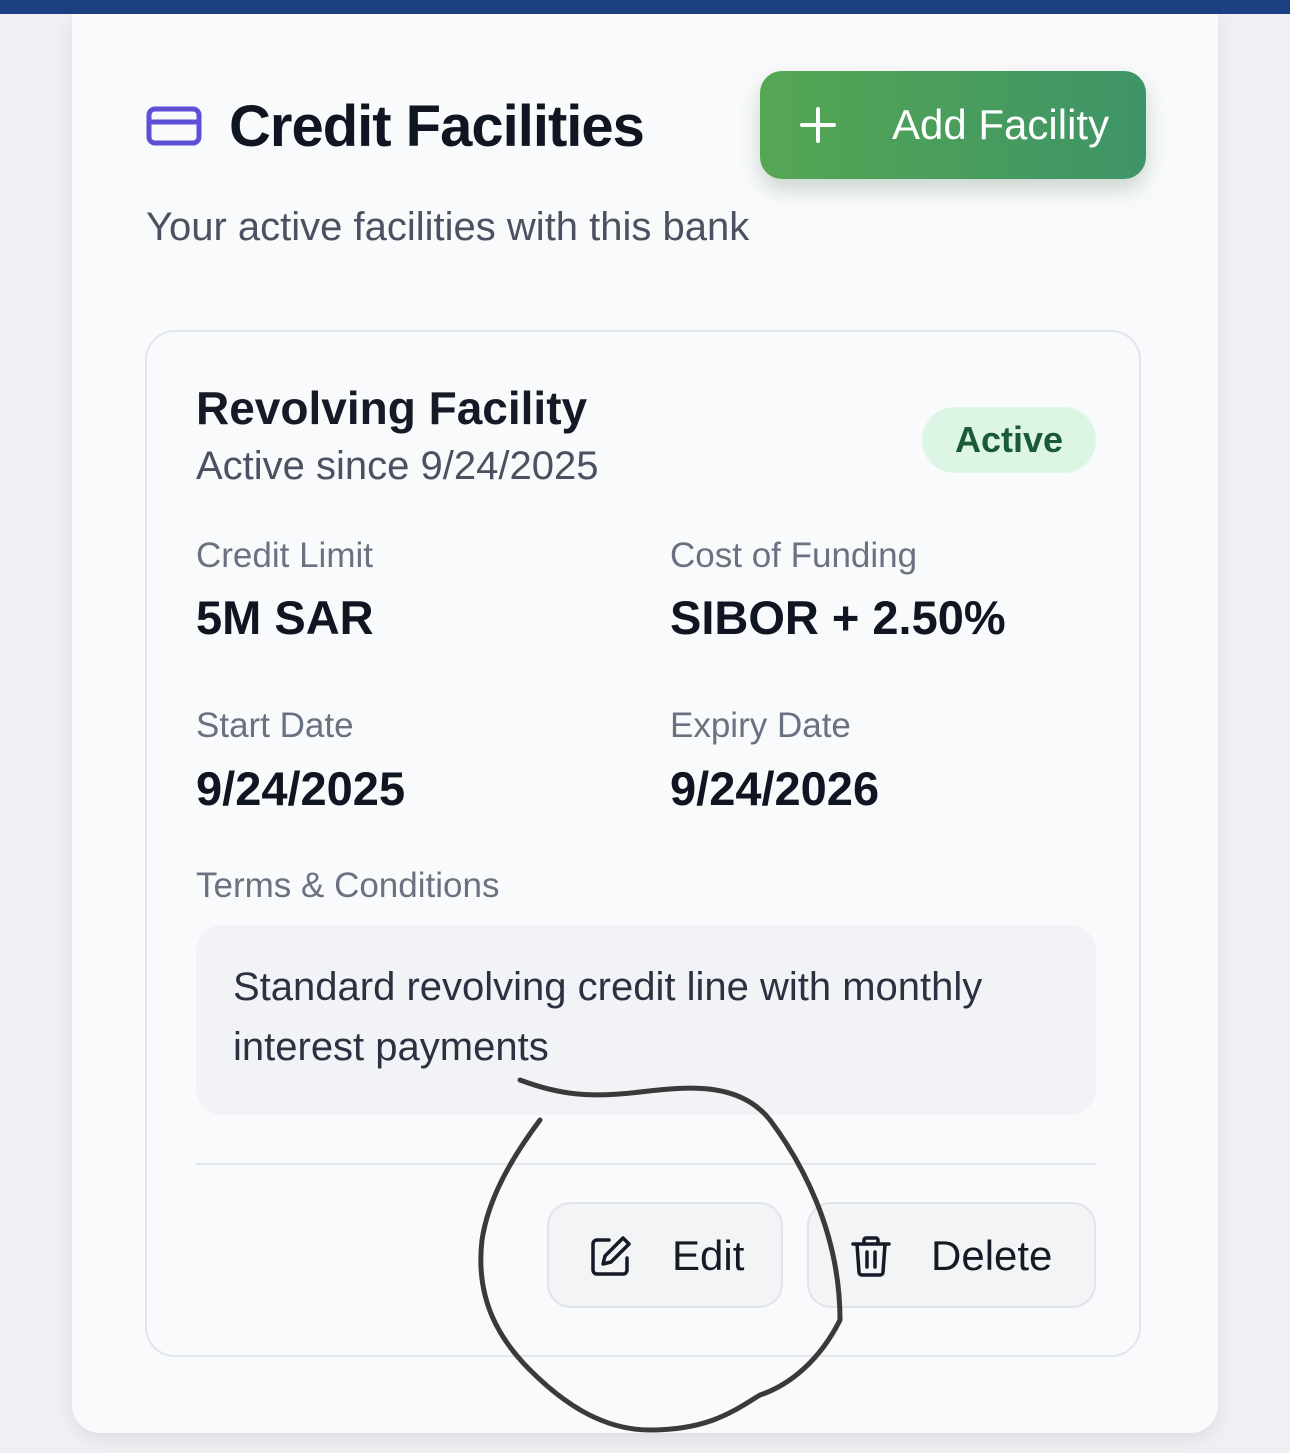  What do you see at coordinates (665, 1255) in the screenshot?
I see `edit-button: Edit` at bounding box center [665, 1255].